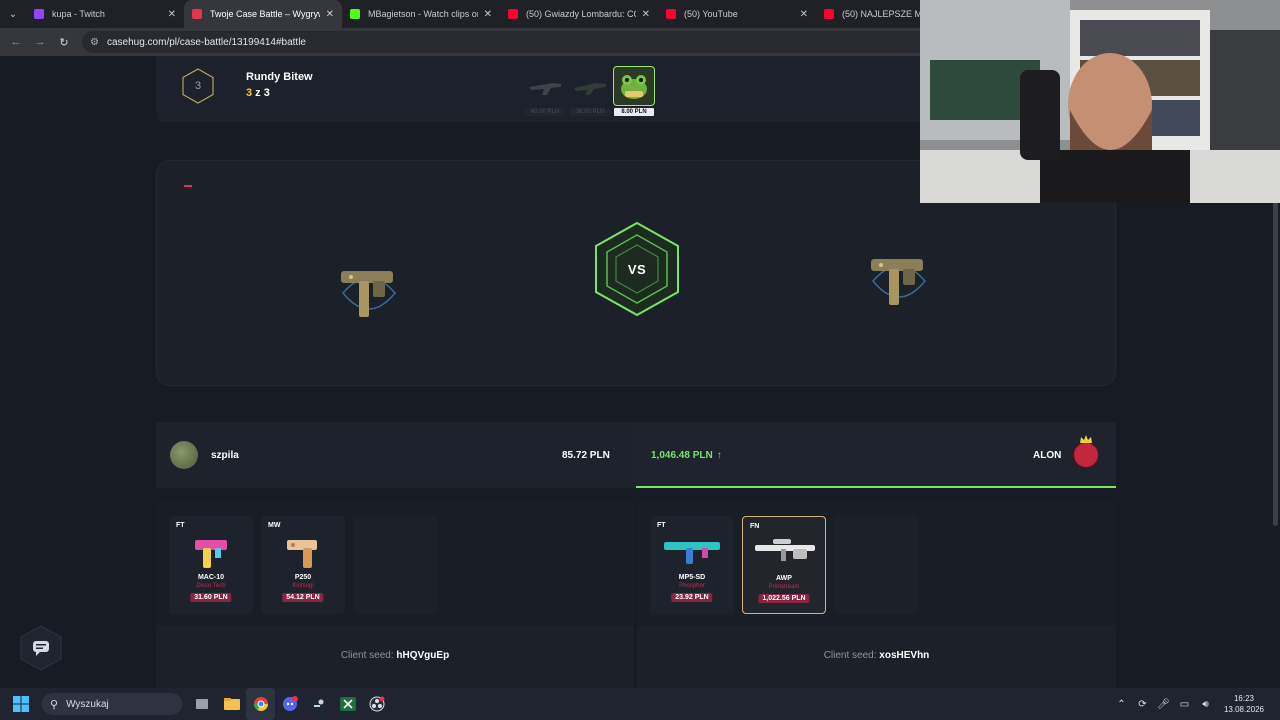  Describe the element at coordinates (785, 553) in the screenshot. I see `awp-weapon-icon` at that location.